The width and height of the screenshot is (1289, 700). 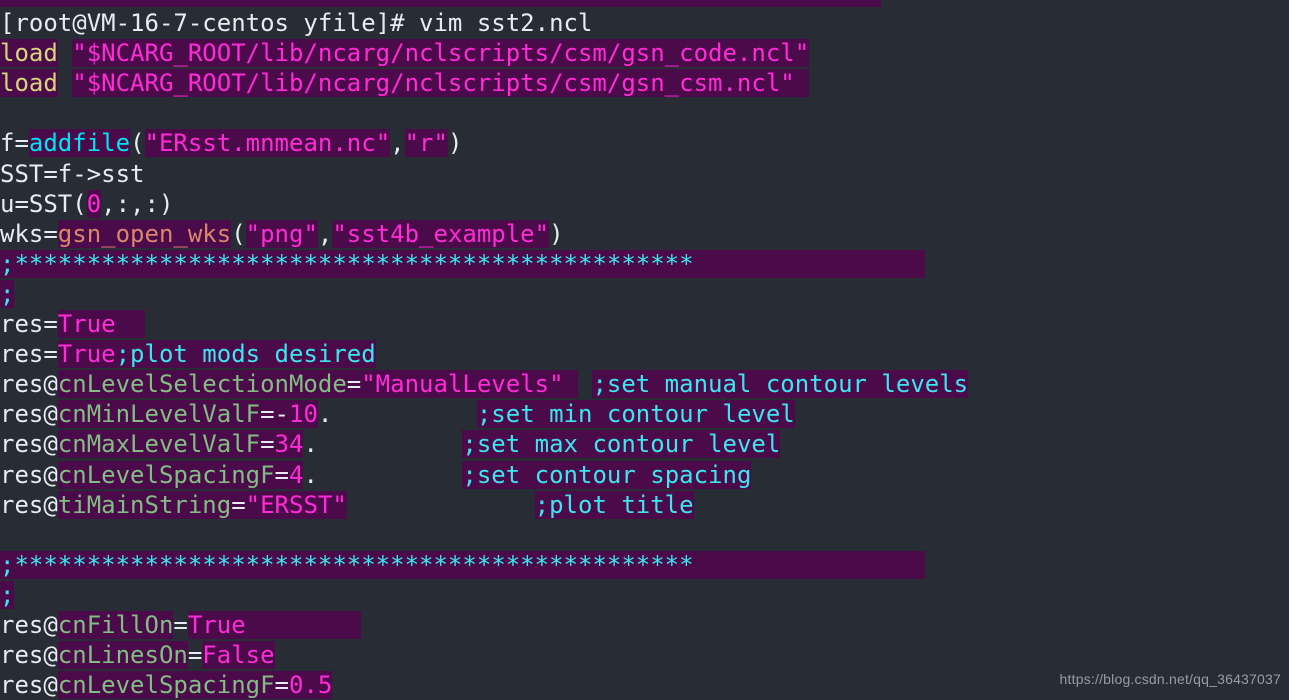 I want to click on res-true-assign: res=, so click(x=29, y=324).